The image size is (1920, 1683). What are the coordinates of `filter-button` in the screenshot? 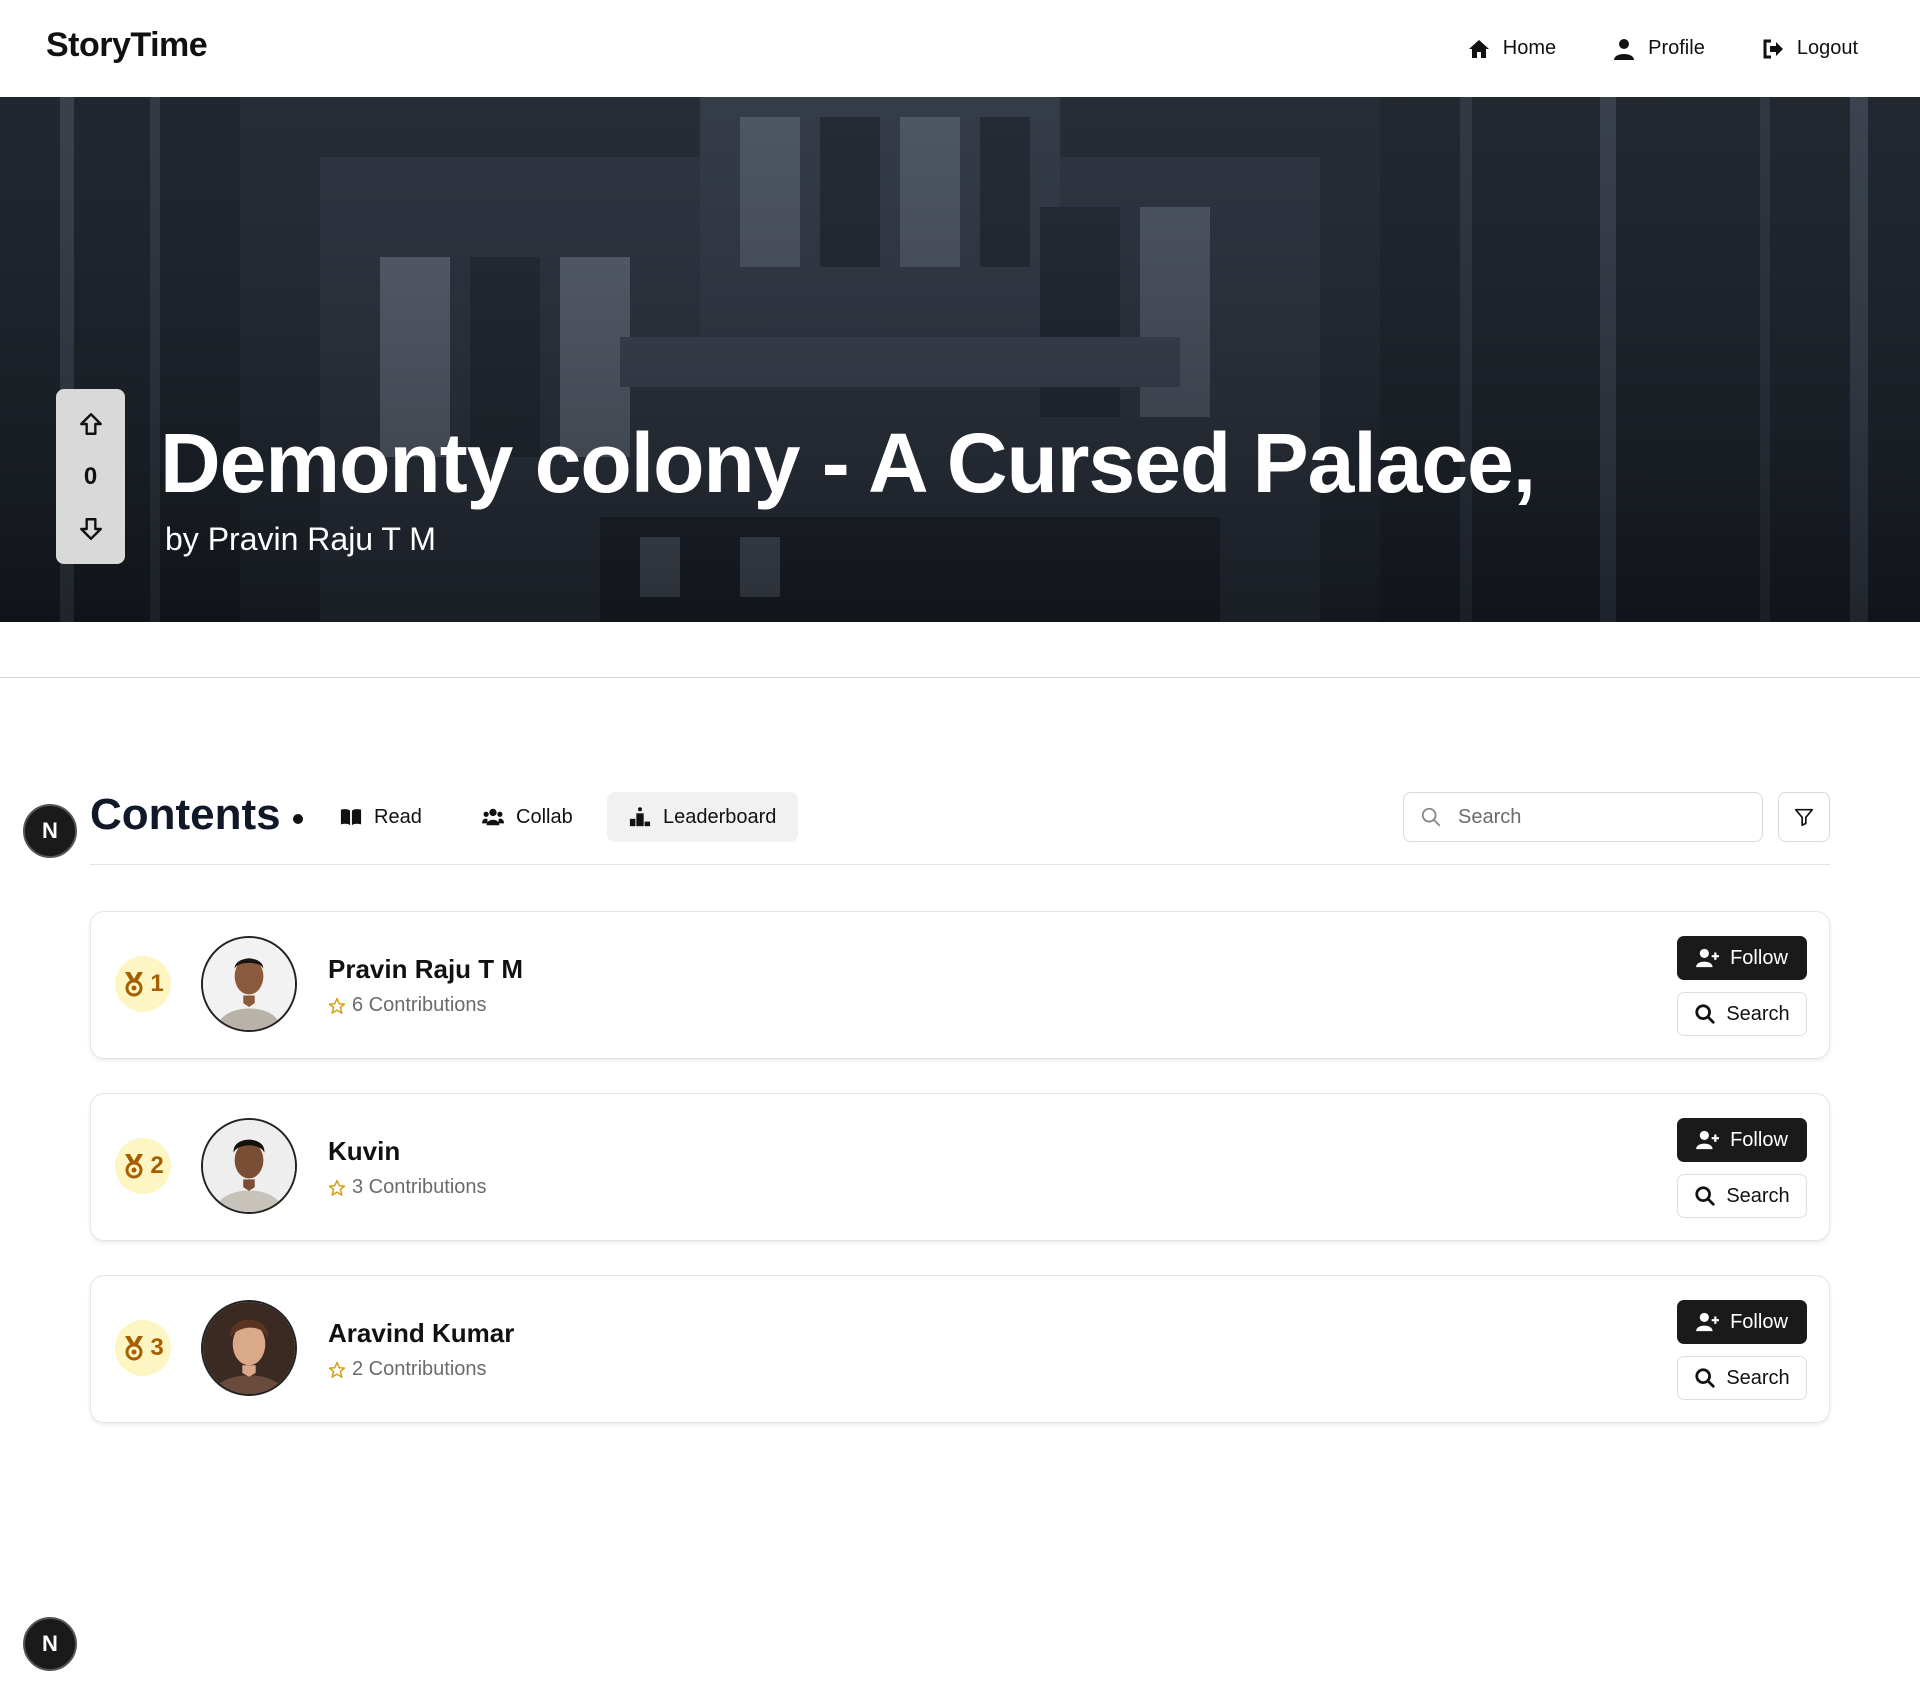 It's located at (1804, 817).